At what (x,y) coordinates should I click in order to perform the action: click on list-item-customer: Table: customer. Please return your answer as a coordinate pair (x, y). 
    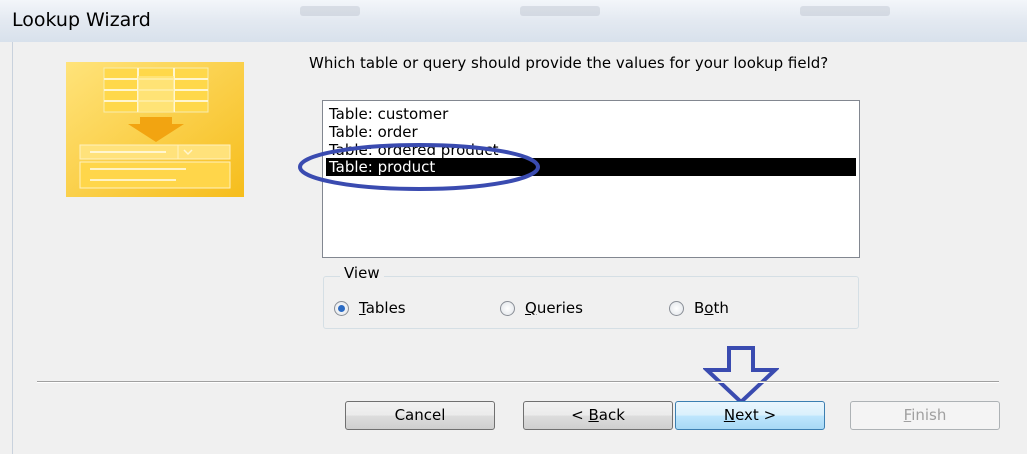
    Looking at the image, I should click on (591, 114).